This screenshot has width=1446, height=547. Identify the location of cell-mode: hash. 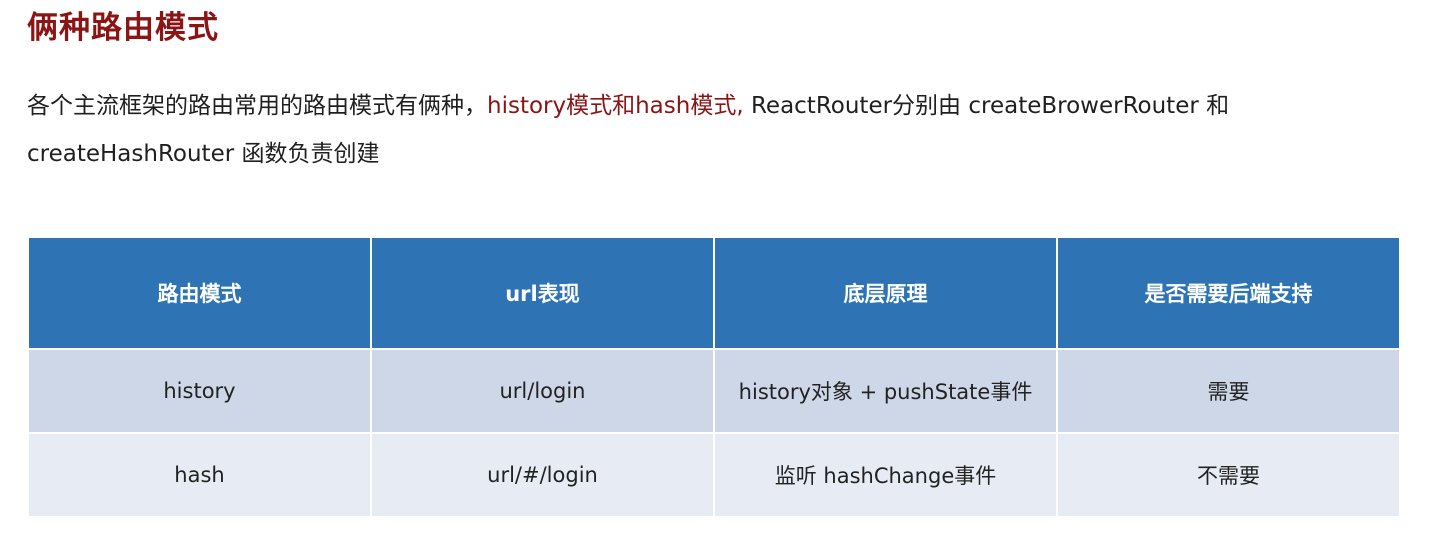
(199, 475).